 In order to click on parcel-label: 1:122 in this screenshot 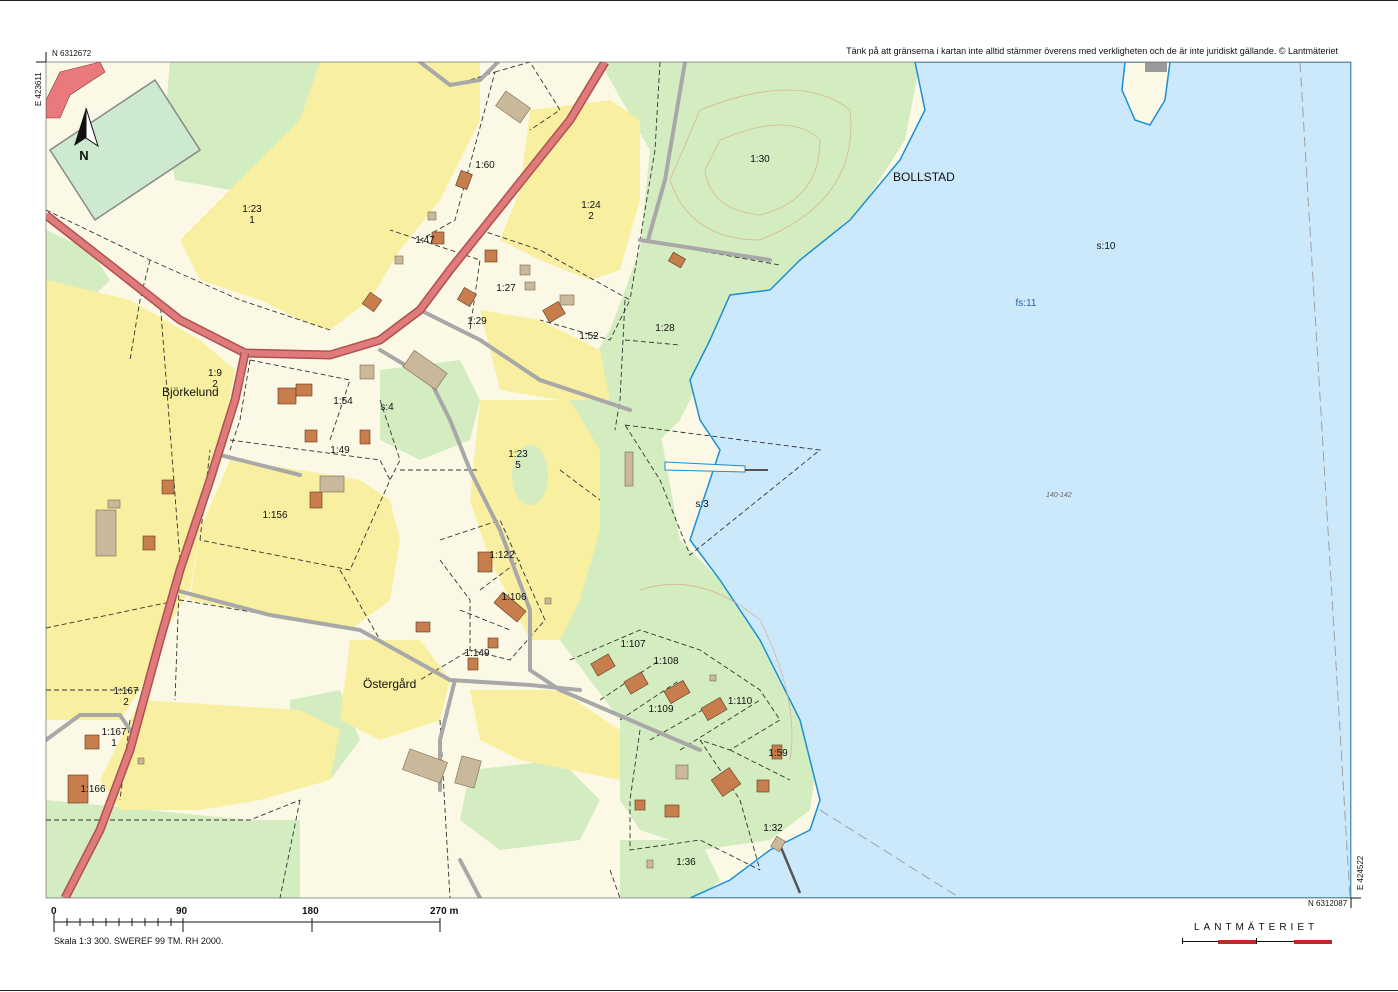, I will do `click(501, 555)`.